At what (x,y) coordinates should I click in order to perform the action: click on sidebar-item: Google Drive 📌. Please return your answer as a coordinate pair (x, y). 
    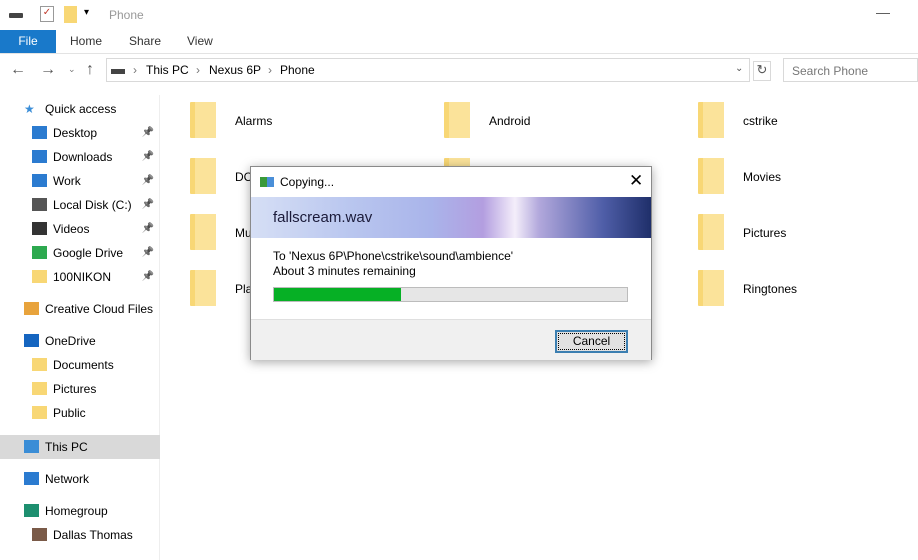
    Looking at the image, I should click on (80, 253).